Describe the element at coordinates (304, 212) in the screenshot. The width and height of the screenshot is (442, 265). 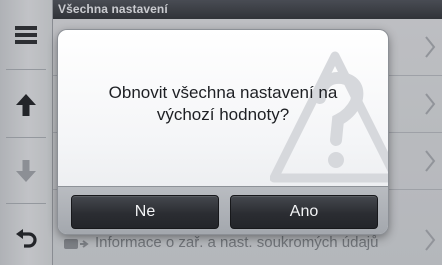
I see `yes-button: Ano` at that location.